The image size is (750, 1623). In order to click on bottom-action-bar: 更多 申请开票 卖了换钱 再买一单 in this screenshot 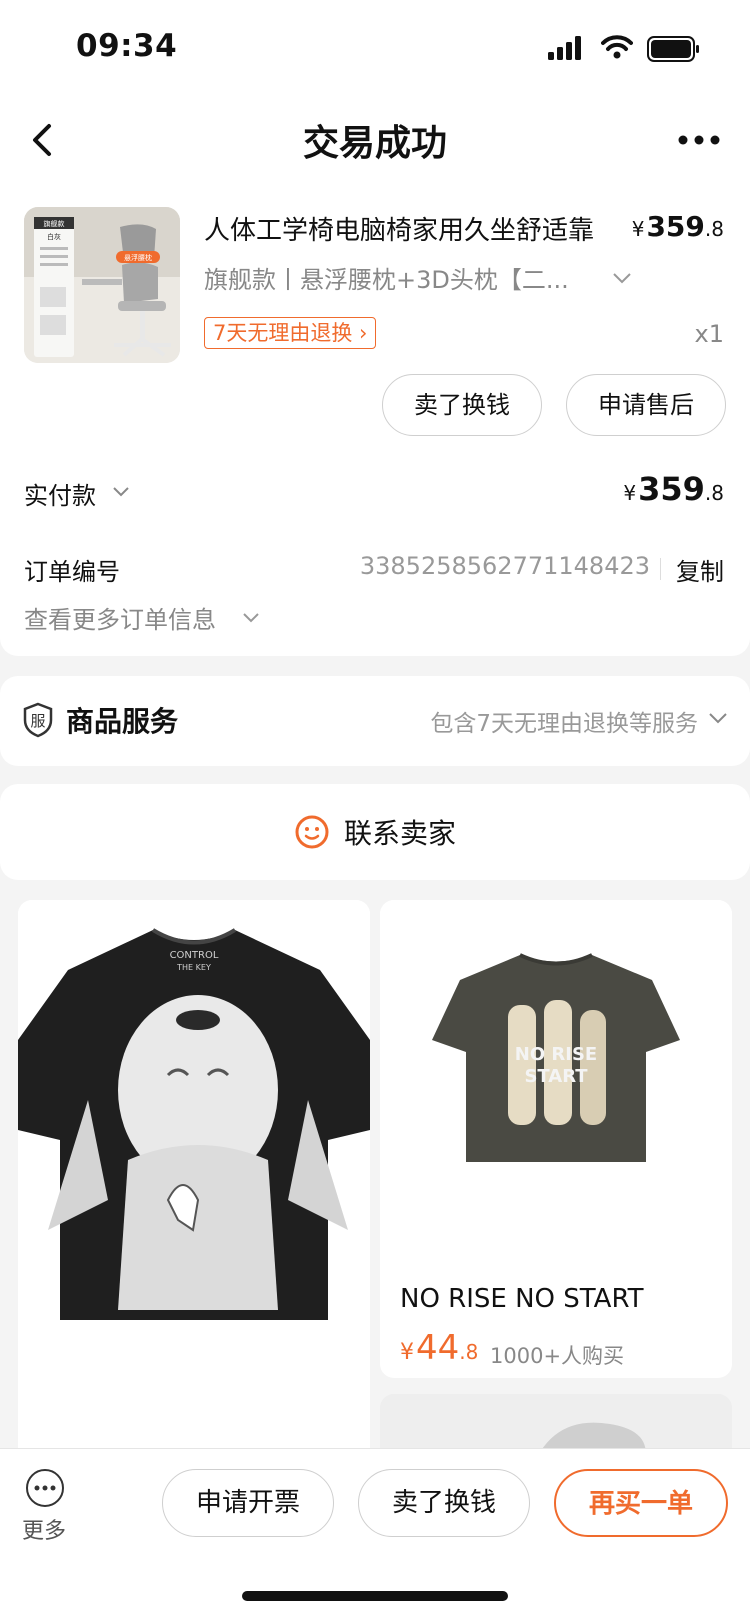, I will do `click(375, 1535)`.